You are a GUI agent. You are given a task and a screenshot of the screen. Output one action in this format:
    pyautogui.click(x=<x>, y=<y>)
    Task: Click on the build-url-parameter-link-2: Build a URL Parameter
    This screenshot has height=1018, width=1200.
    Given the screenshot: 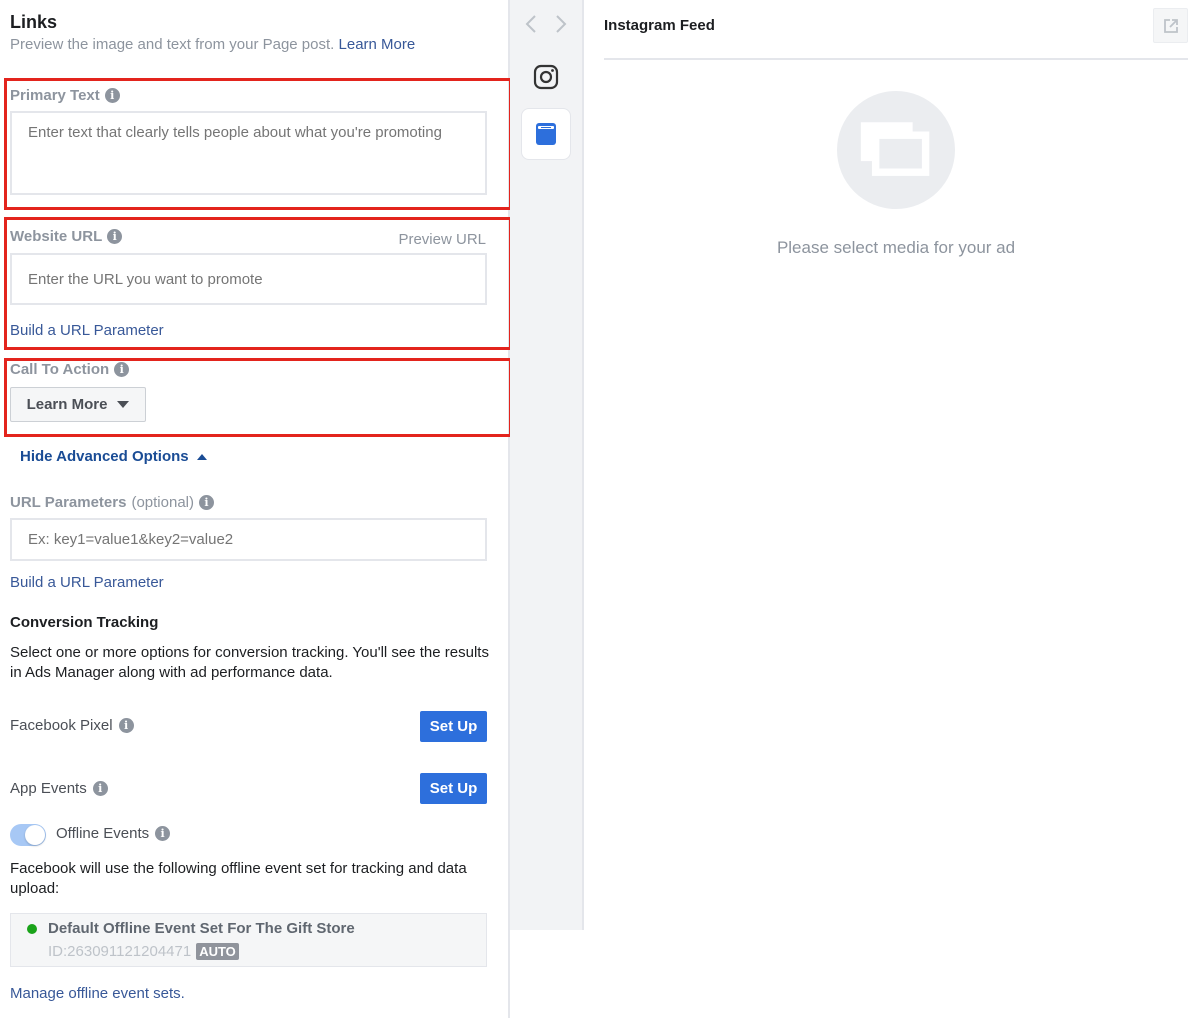 What is the action you would take?
    pyautogui.click(x=87, y=582)
    